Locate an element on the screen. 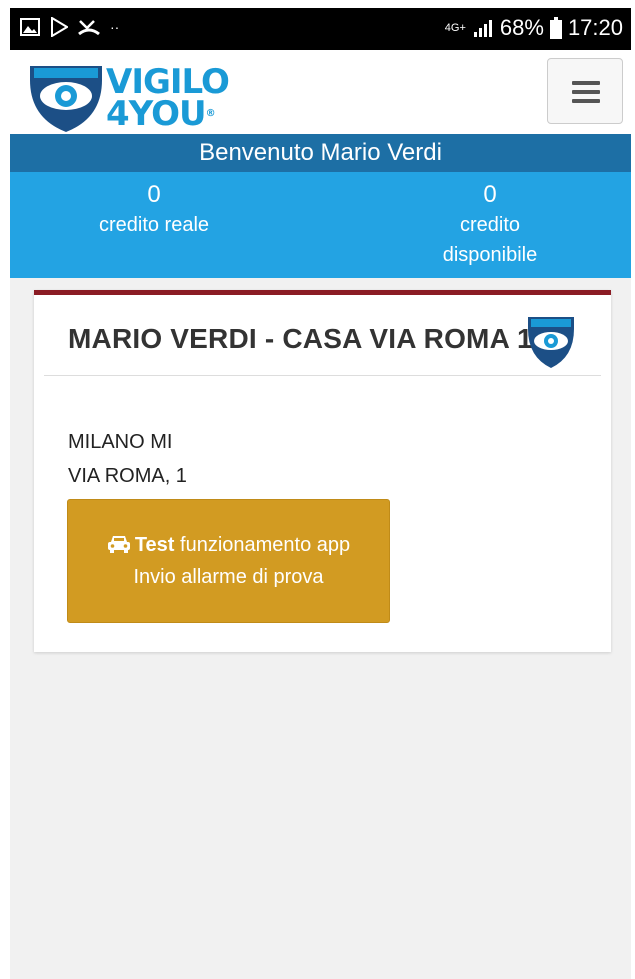 The width and height of the screenshot is (635, 979). battery-icon is located at coordinates (555, 28).